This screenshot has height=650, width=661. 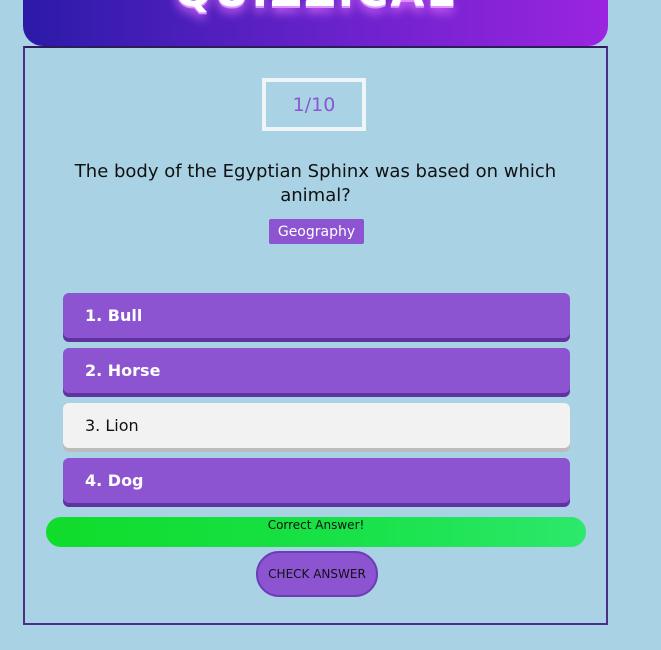 What do you see at coordinates (315, 8) in the screenshot?
I see `app-logo: QUIZZICAL` at bounding box center [315, 8].